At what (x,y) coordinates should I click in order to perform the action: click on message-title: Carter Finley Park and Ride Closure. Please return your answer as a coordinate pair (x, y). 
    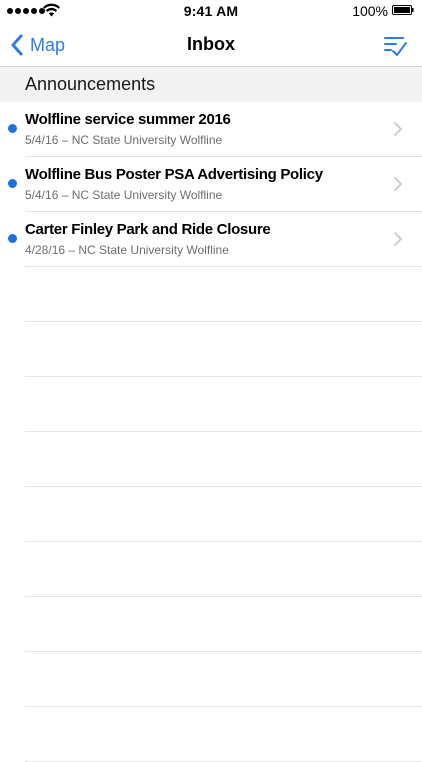
    Looking at the image, I should click on (148, 229).